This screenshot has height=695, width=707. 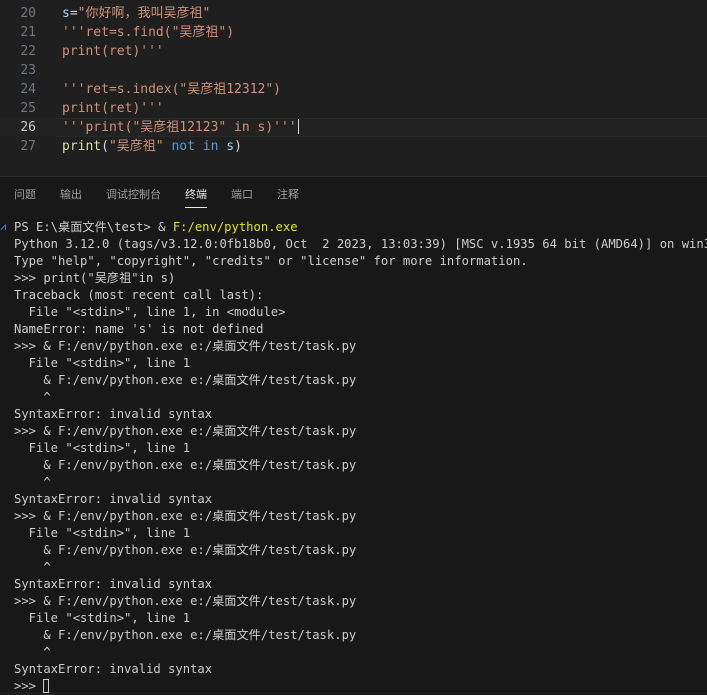 What do you see at coordinates (28, 70) in the screenshot?
I see `line-number: 23` at bounding box center [28, 70].